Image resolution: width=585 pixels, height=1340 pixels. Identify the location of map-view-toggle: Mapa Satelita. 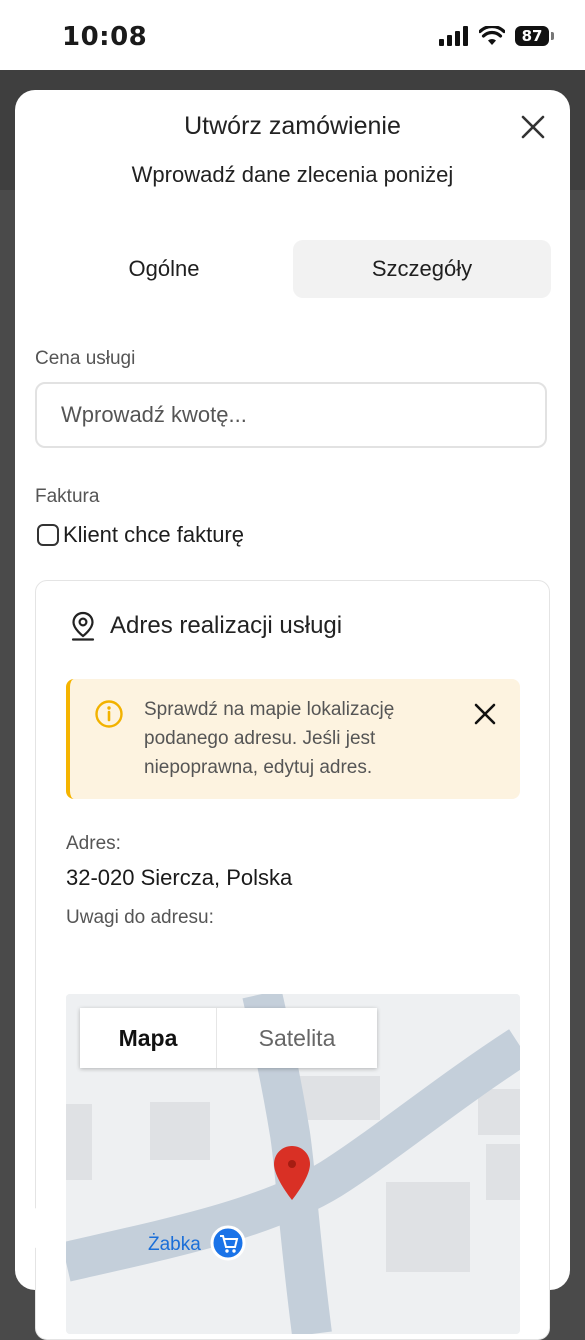
(228, 1038).